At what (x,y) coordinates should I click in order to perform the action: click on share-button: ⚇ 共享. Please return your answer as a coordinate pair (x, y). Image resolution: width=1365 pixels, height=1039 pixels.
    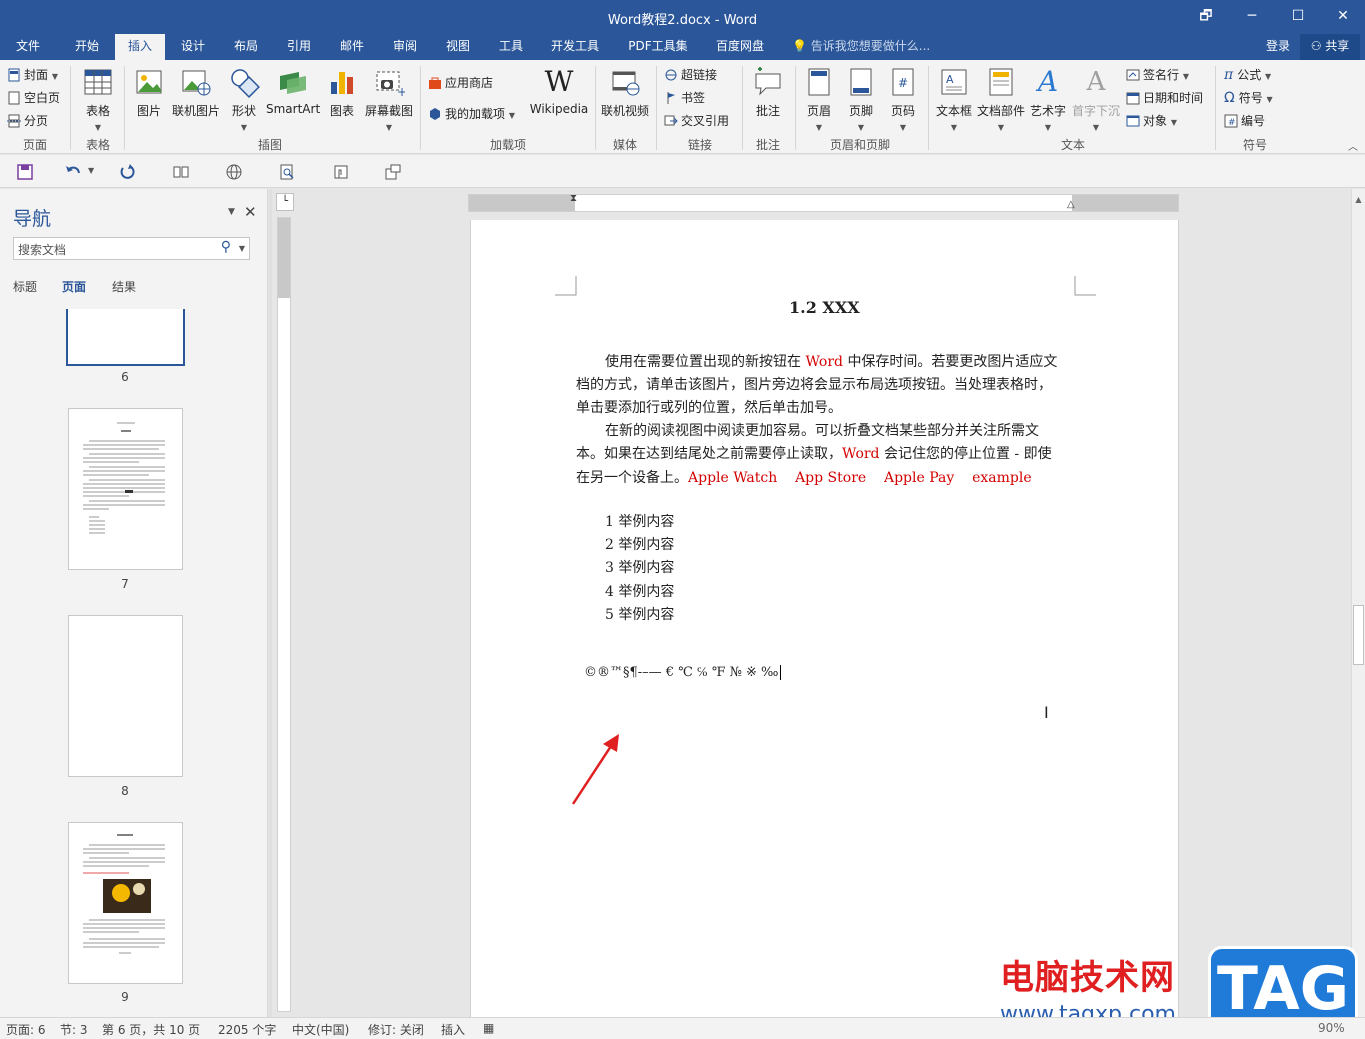
    Looking at the image, I should click on (1330, 47).